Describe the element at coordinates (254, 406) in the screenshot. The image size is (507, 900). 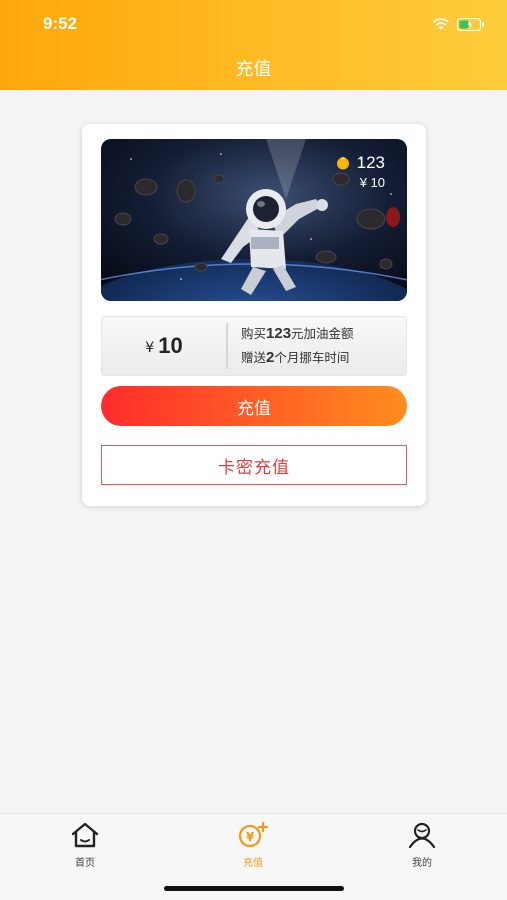
I see `recharge-button: 充值` at that location.